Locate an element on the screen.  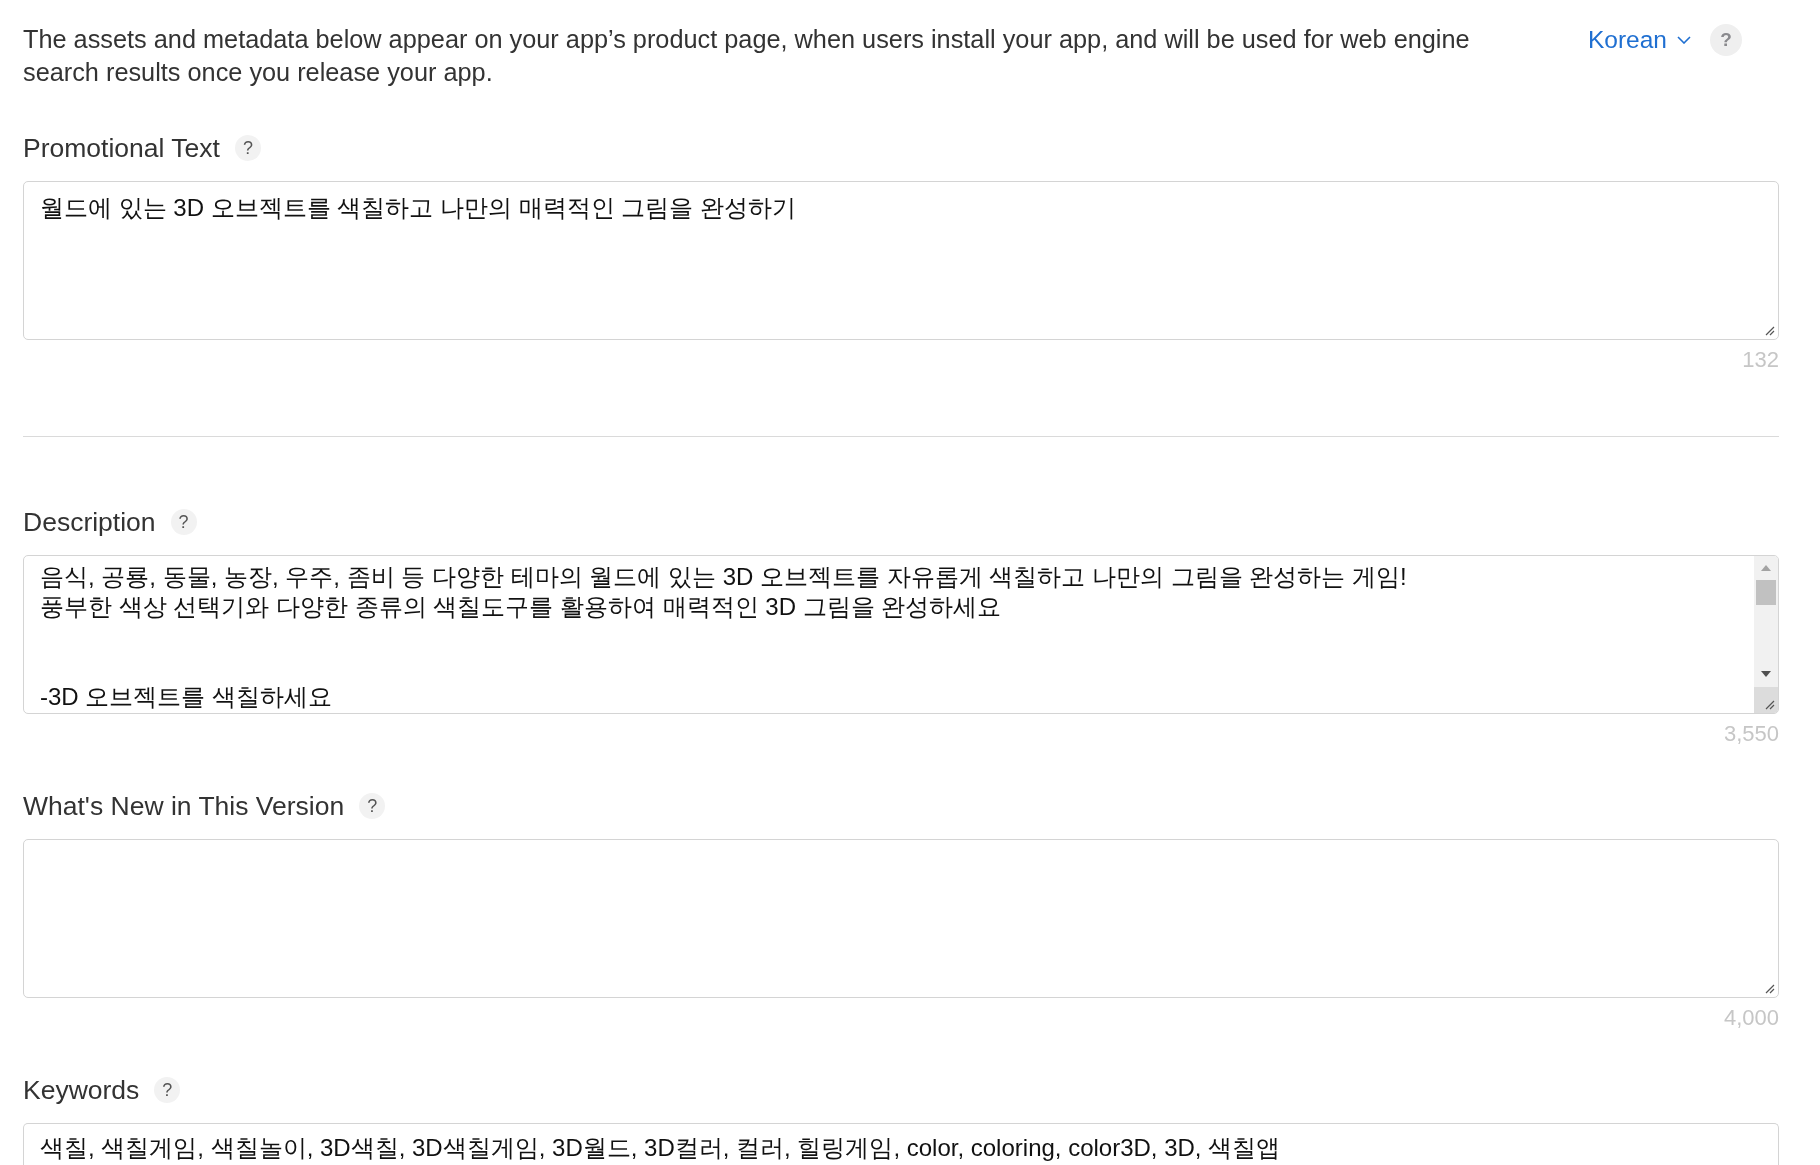
chevron-down-icon is located at coordinates (1684, 40).